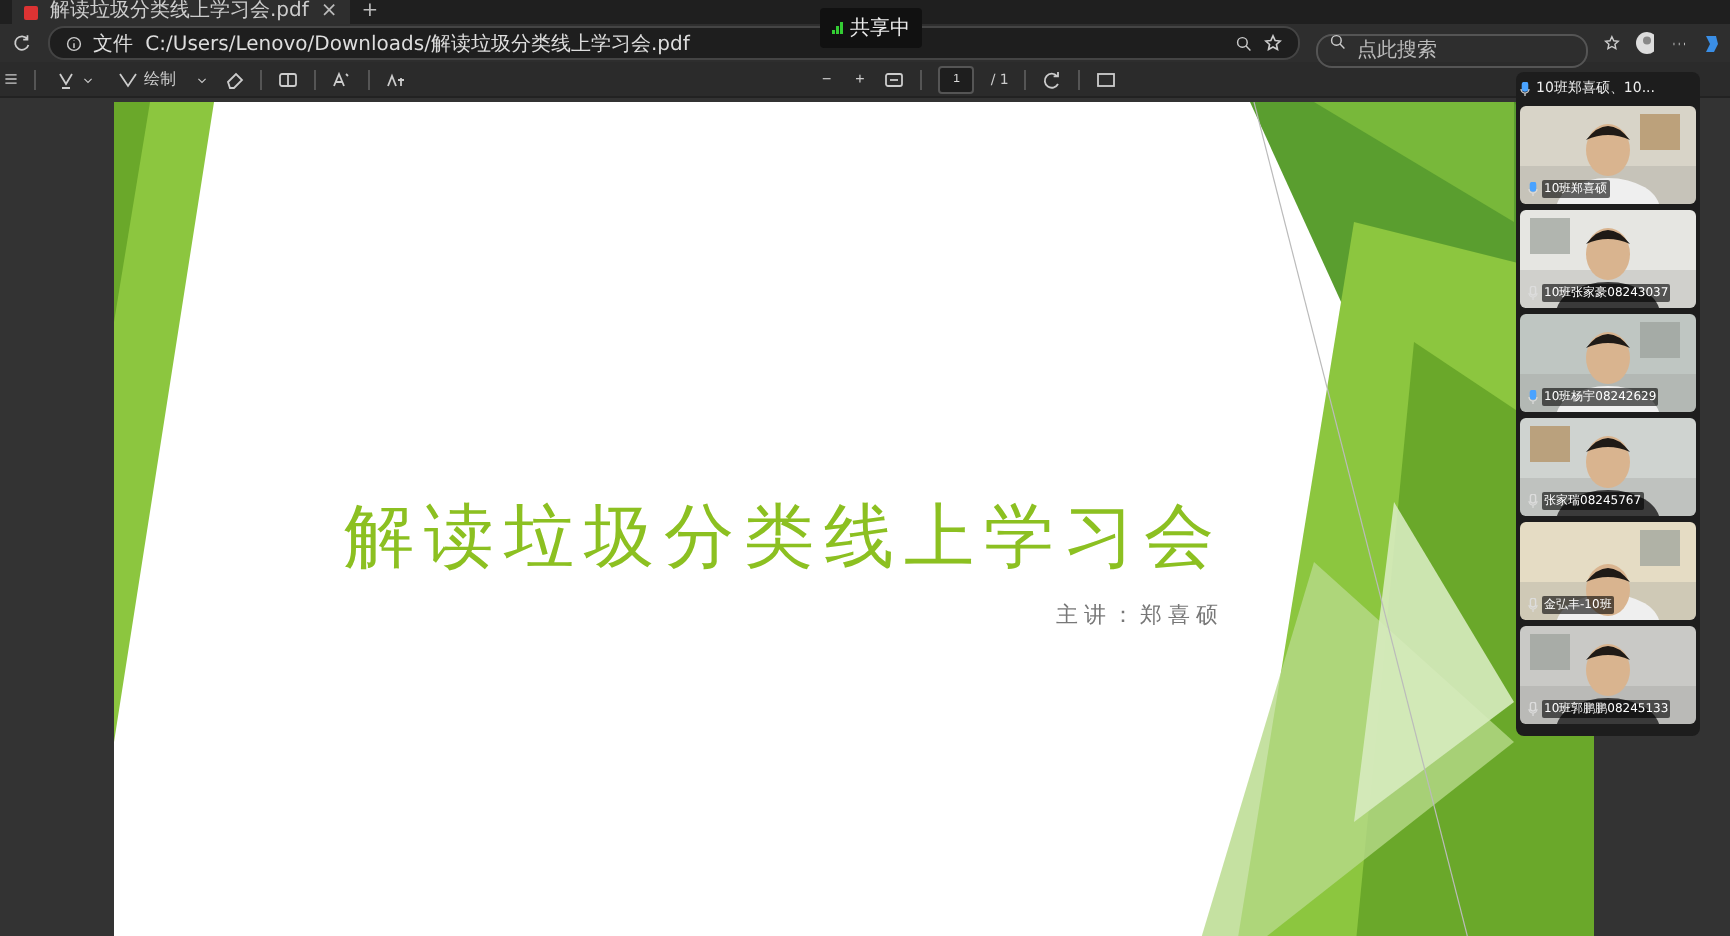 The width and height of the screenshot is (1730, 936). What do you see at coordinates (784, 539) in the screenshot?
I see `slide-title: 解读垃圾分类线上学习会` at bounding box center [784, 539].